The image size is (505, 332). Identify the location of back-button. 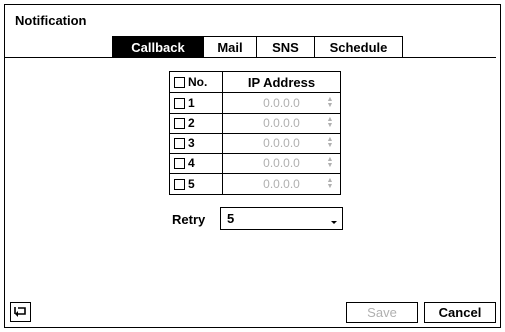
(20, 312).